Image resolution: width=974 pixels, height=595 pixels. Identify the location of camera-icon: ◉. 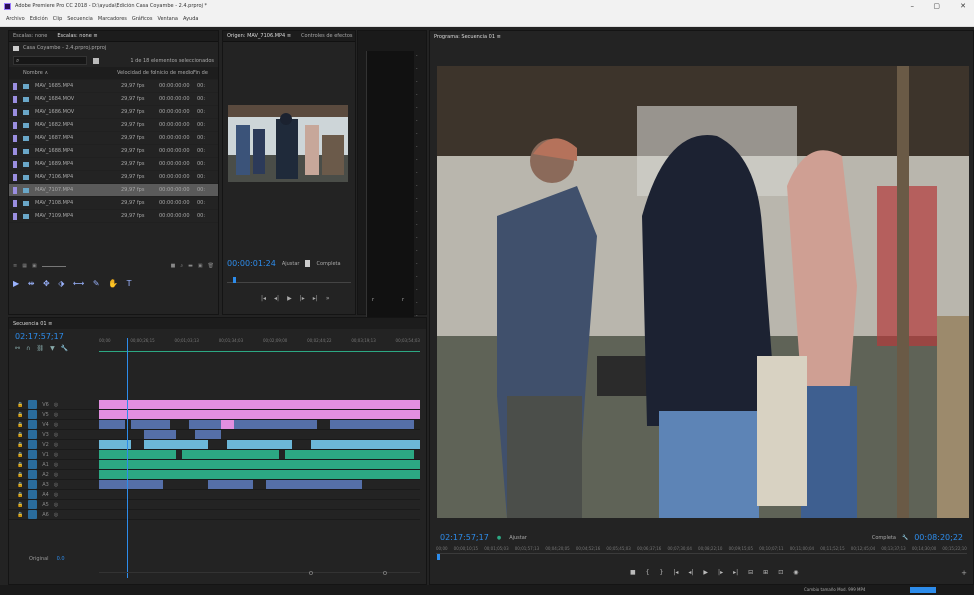
(795, 572).